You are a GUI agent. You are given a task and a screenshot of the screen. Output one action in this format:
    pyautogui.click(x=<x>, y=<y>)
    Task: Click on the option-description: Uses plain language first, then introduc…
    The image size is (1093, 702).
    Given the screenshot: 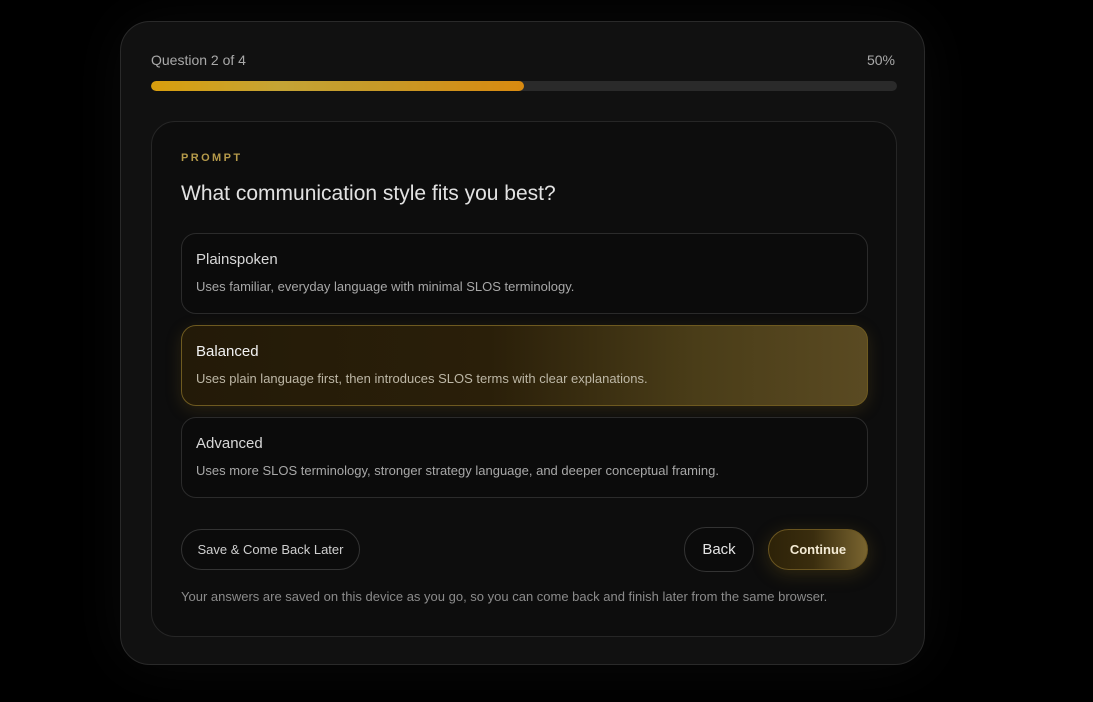 What is the action you would take?
    pyautogui.click(x=422, y=378)
    